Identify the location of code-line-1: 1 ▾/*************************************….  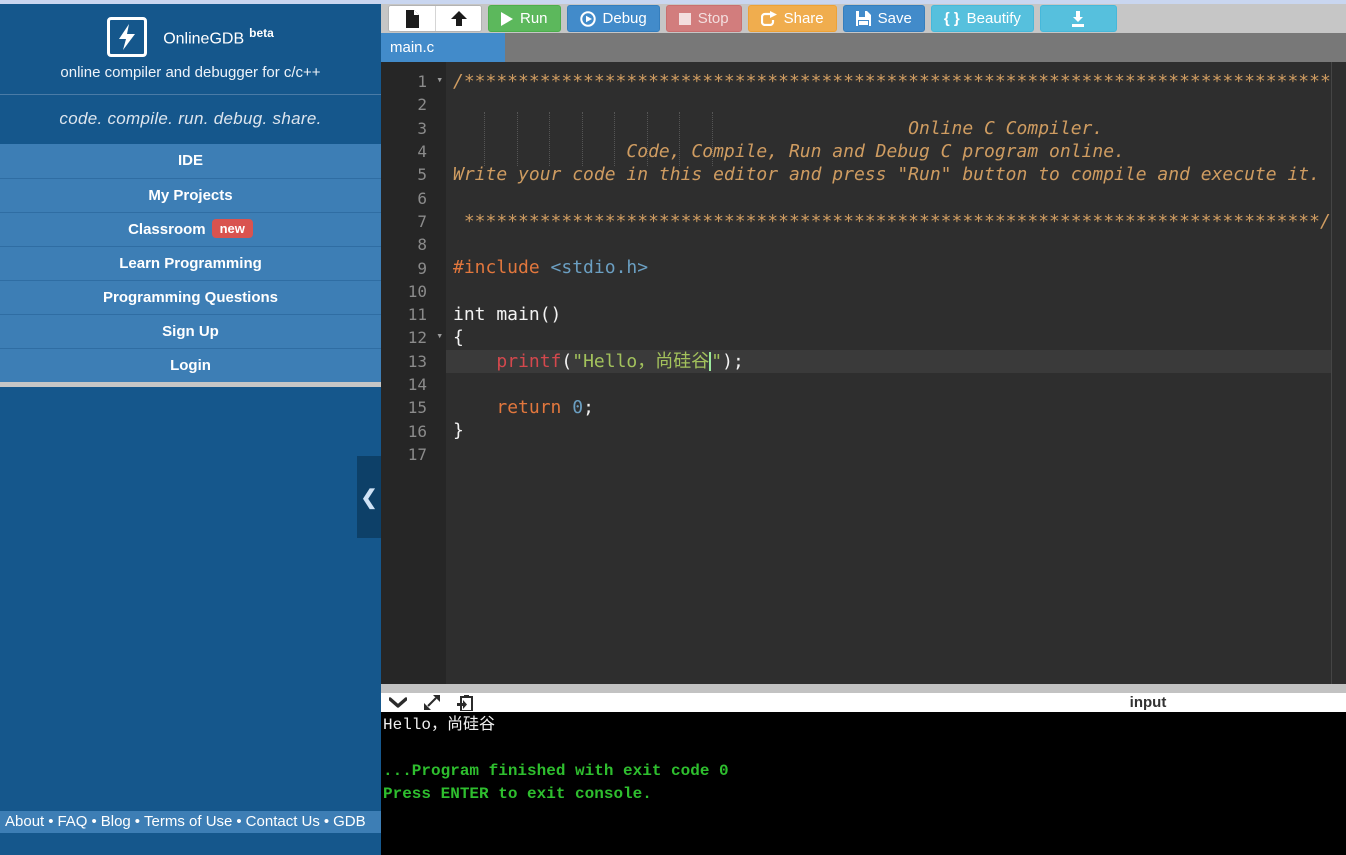
(856, 81).